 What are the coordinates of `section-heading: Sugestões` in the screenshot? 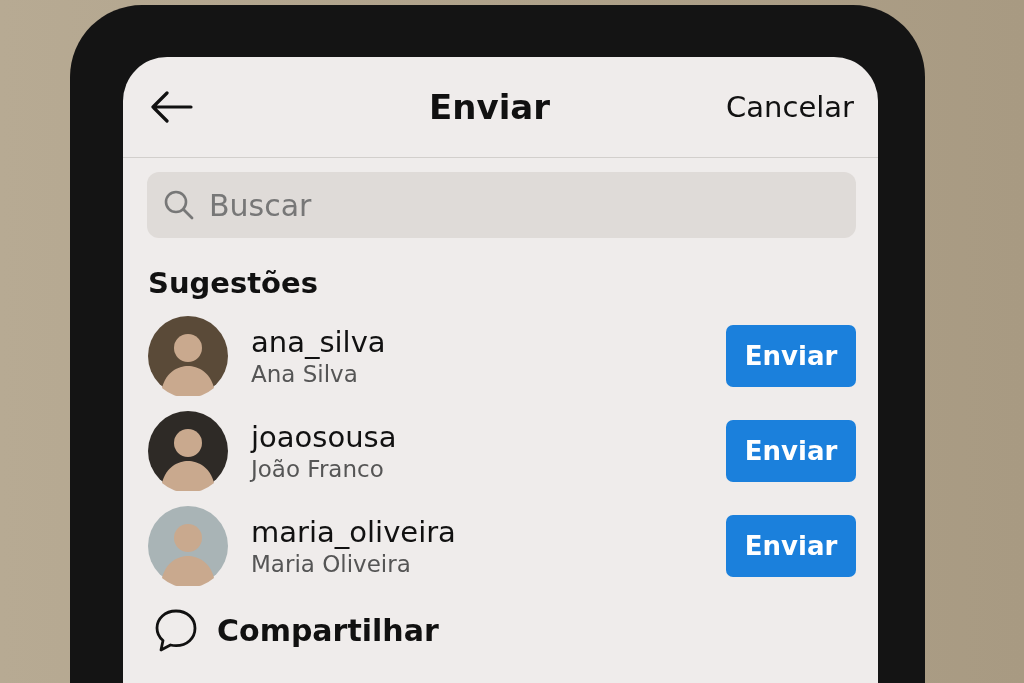 It's located at (233, 283).